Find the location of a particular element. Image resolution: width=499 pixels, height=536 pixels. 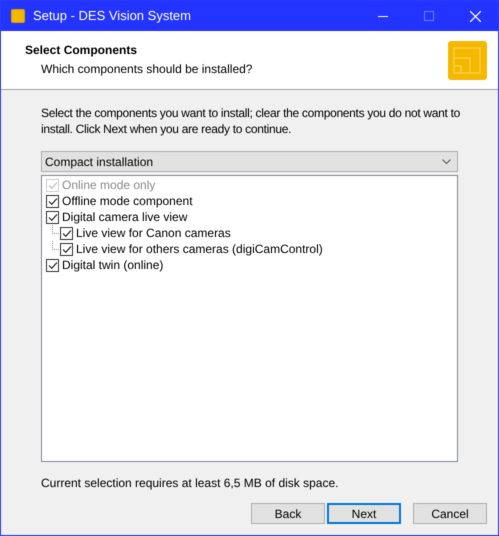

disk-space-text: Current selection requires at least 6,5 MB of disk space. is located at coordinates (190, 483).